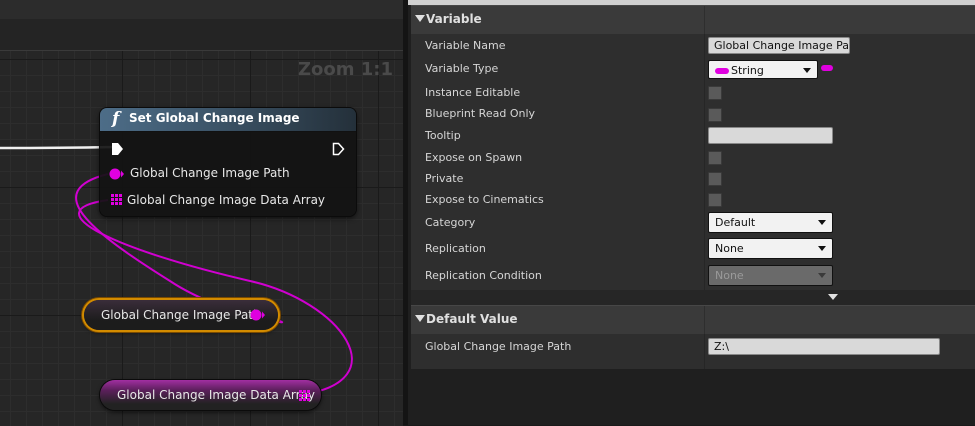  Describe the element at coordinates (443, 135) in the screenshot. I see `row-label: Tooltip` at that location.